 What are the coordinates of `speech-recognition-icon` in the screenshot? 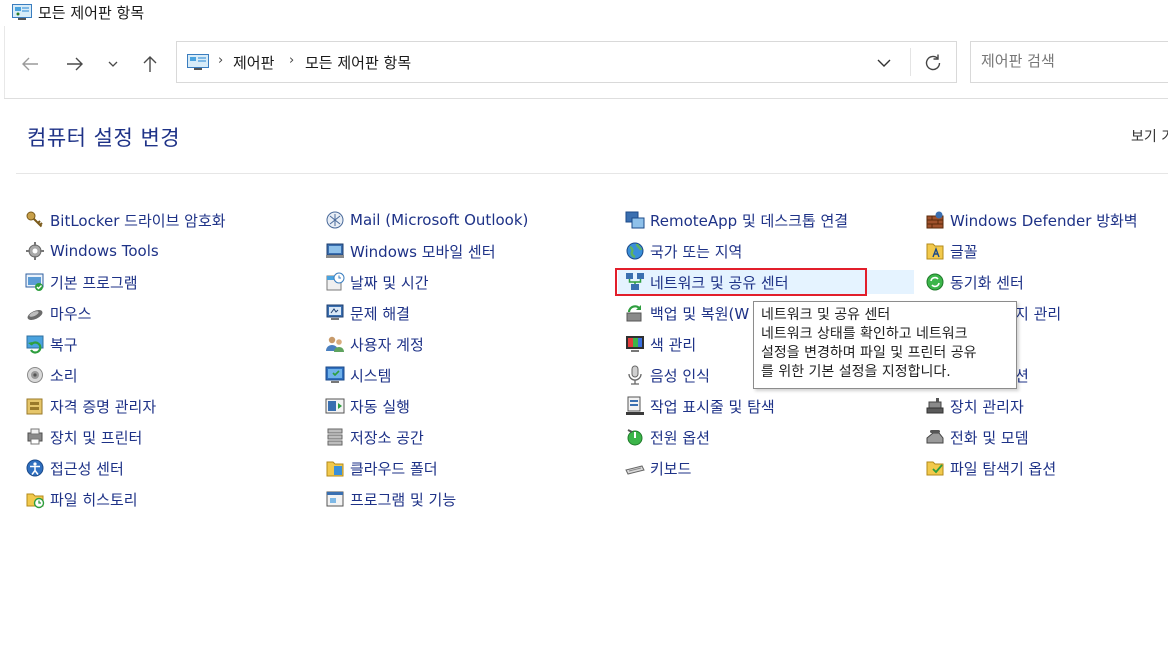 It's located at (635, 375).